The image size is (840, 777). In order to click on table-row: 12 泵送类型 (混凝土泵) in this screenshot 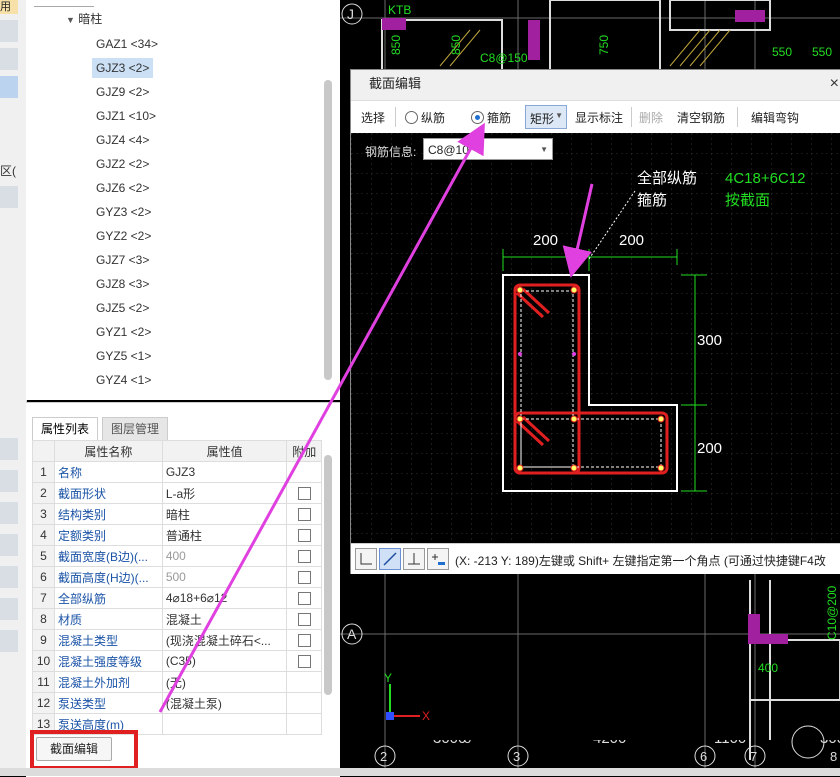, I will do `click(177, 703)`.